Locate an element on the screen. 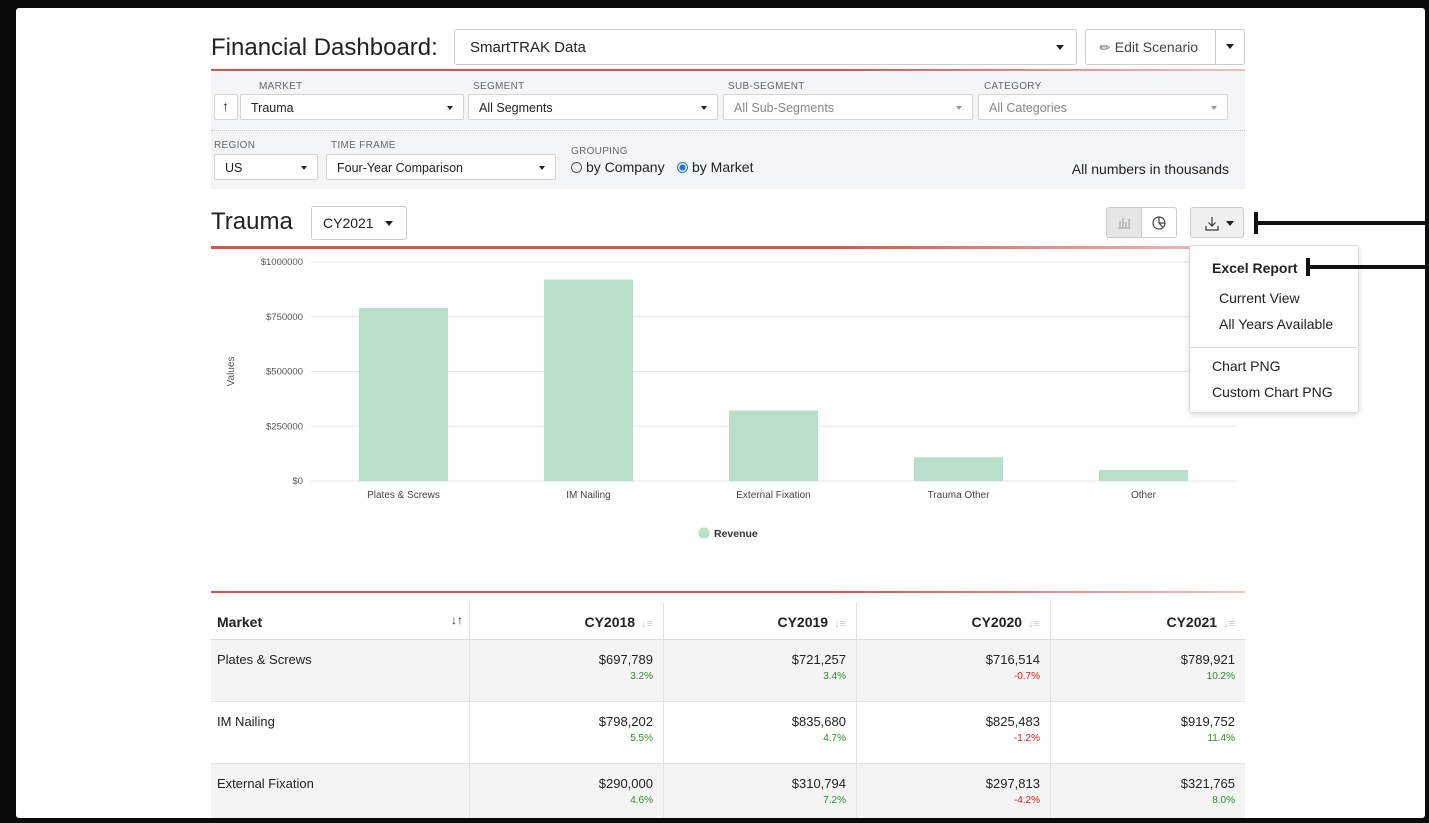 This screenshot has height=823, width=1429. sort-direction-button: ↑ is located at coordinates (226, 107).